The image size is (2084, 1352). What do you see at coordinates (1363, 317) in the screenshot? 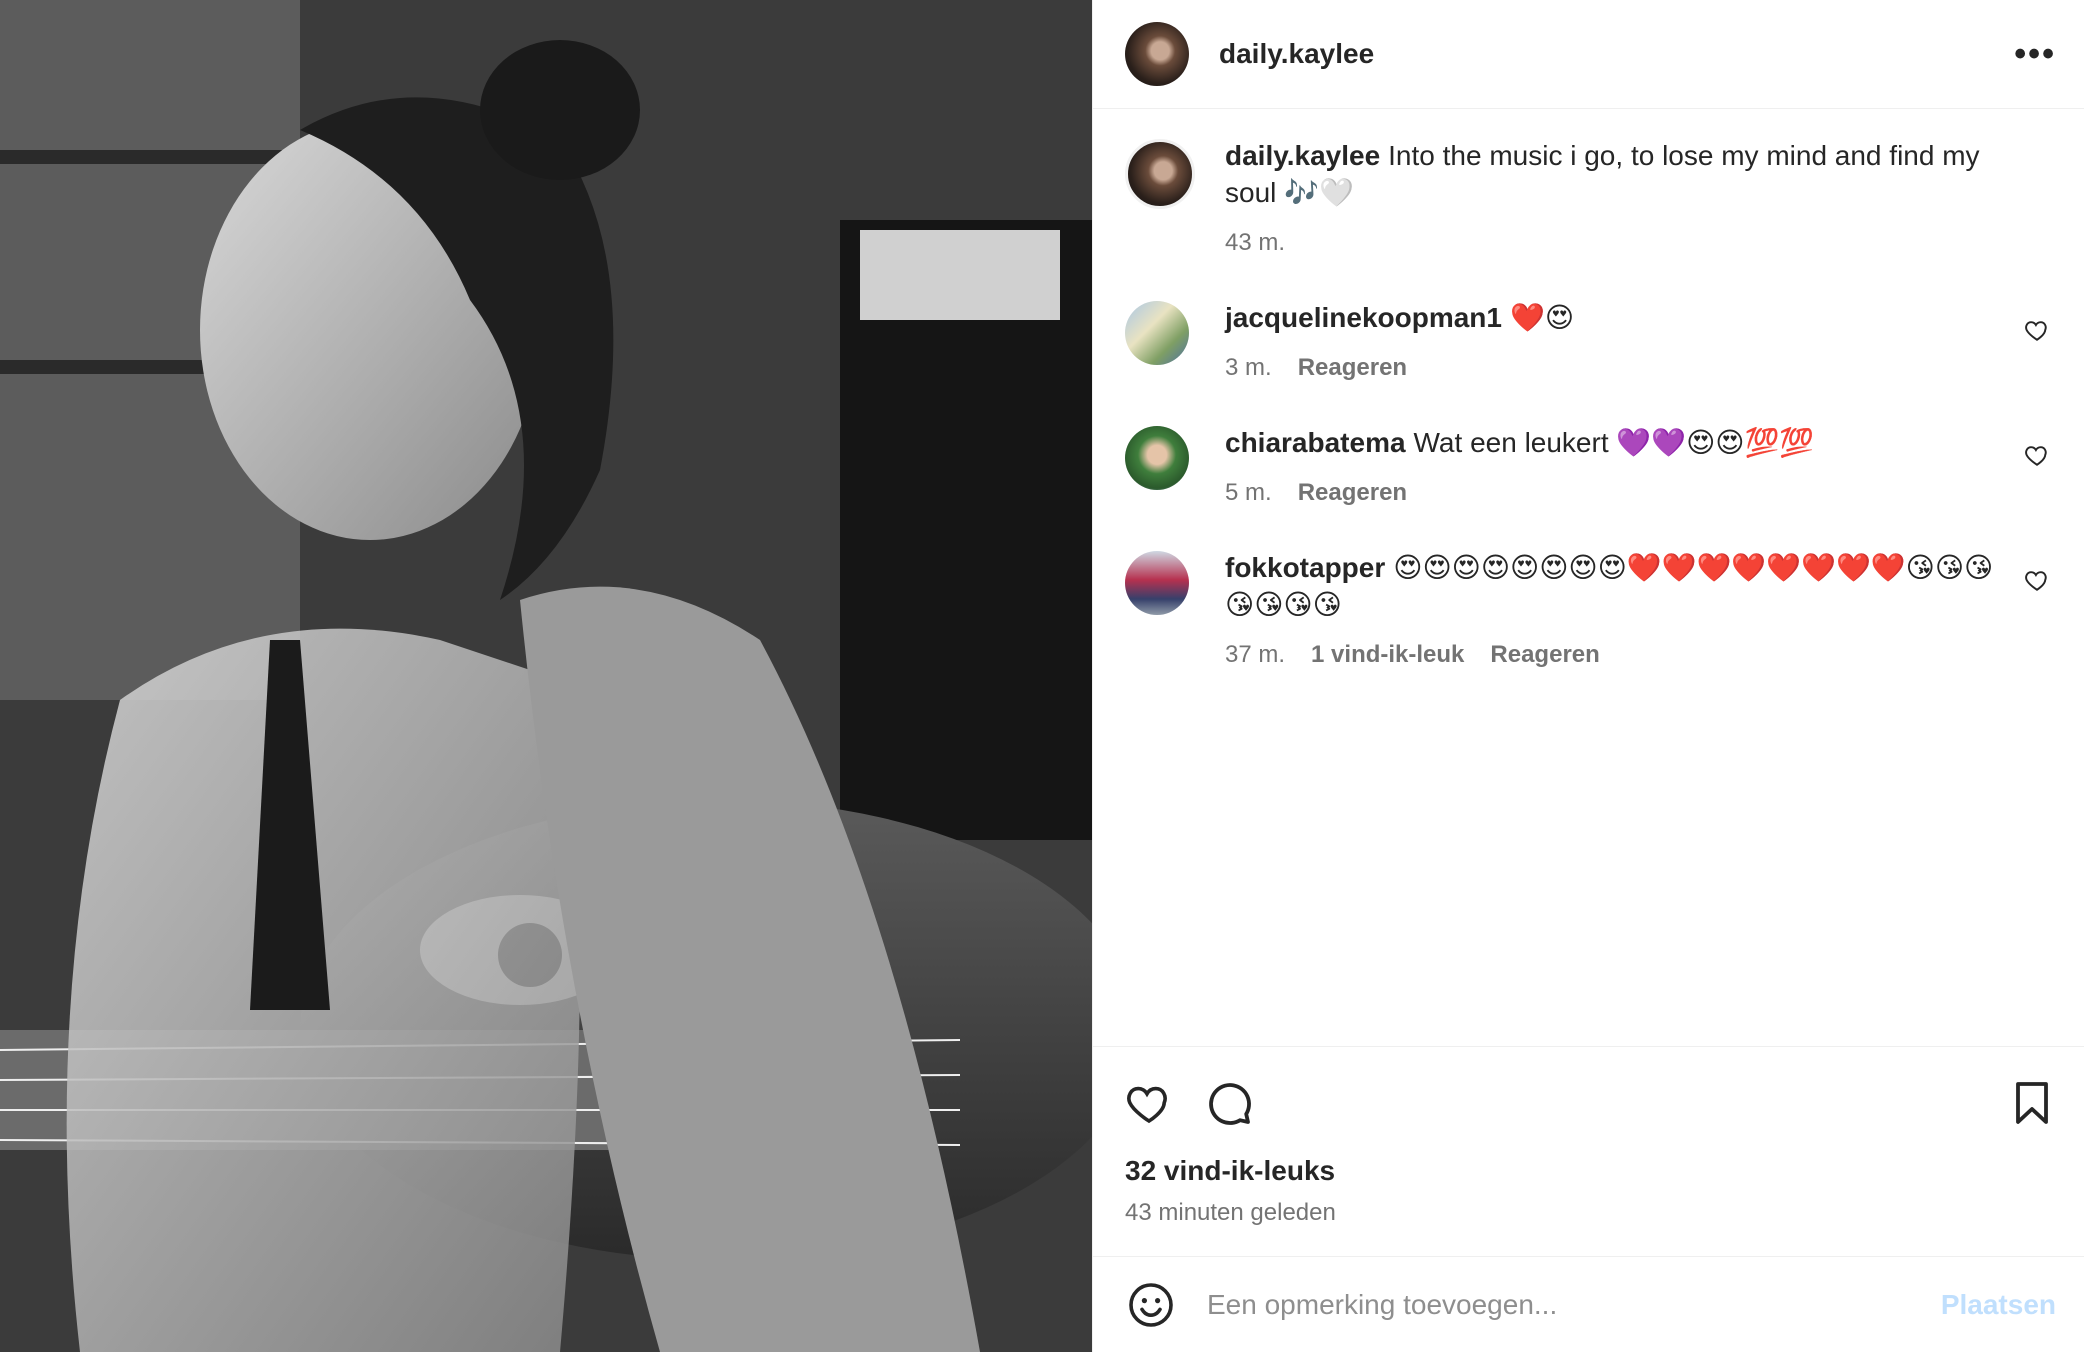
I see `comment-username: jacquelinekoopman1` at bounding box center [1363, 317].